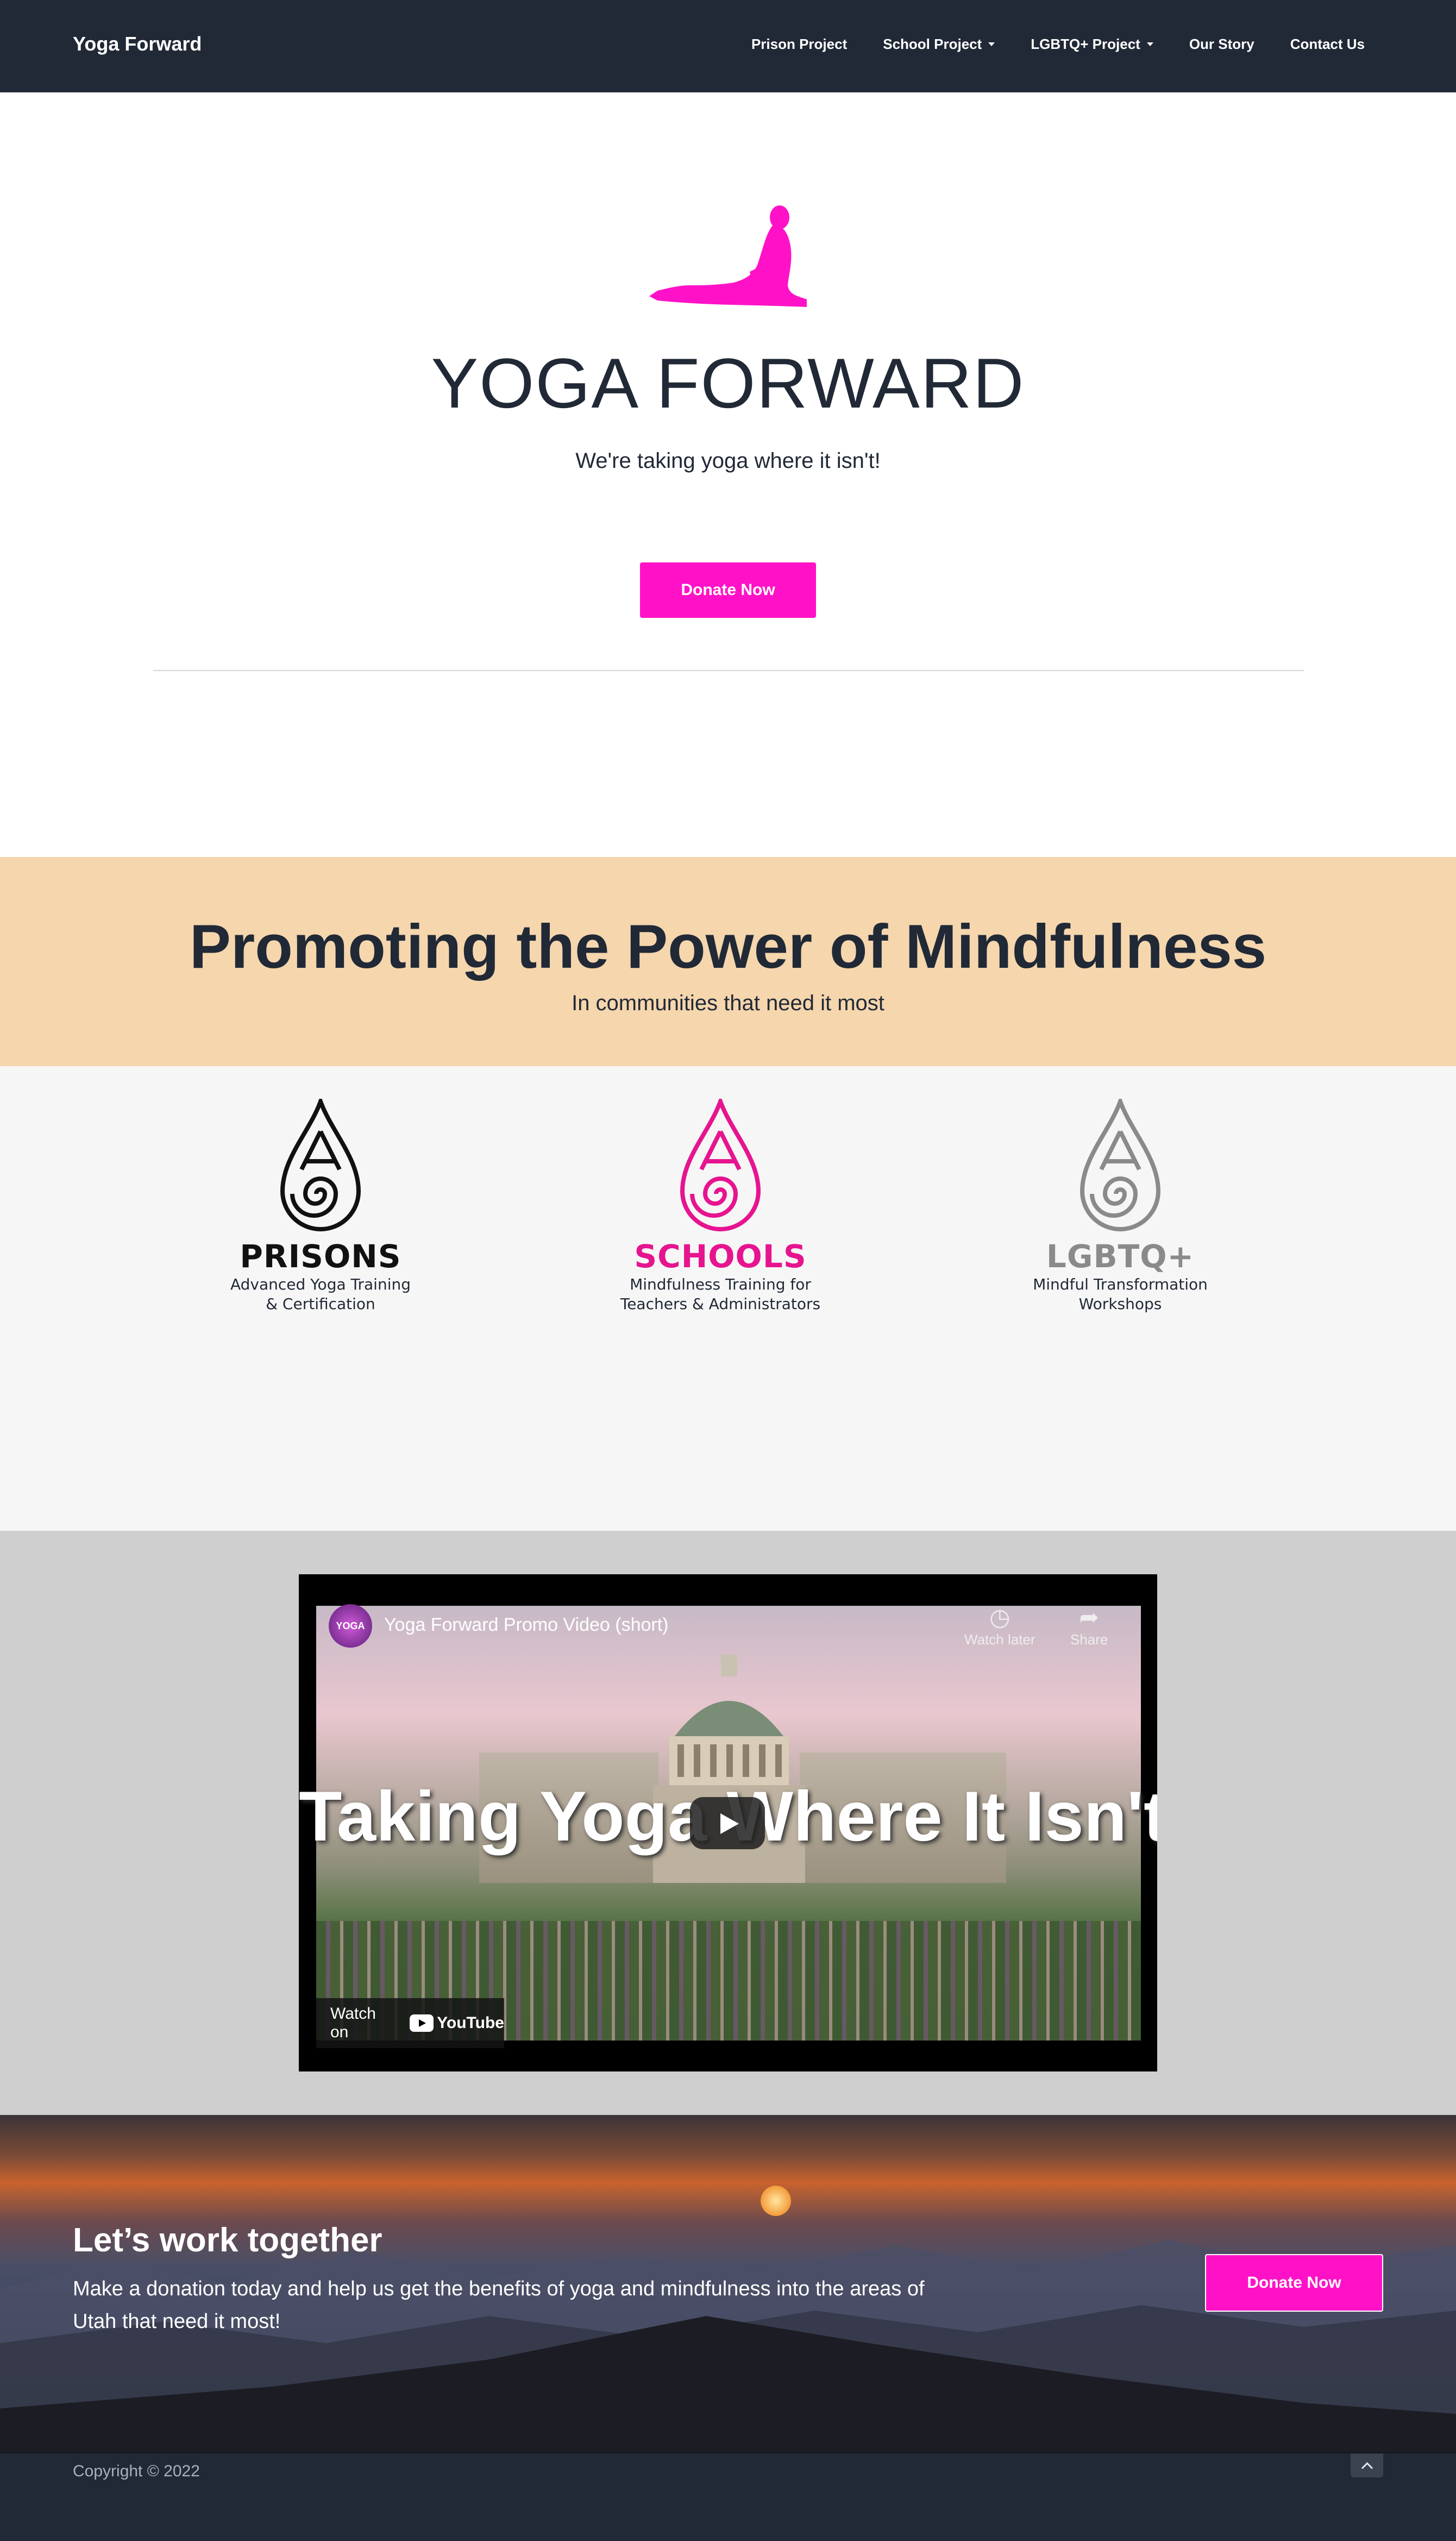 The height and width of the screenshot is (2541, 1456). What do you see at coordinates (1089, 1617) in the screenshot?
I see `share-arrow-icon: ➦` at bounding box center [1089, 1617].